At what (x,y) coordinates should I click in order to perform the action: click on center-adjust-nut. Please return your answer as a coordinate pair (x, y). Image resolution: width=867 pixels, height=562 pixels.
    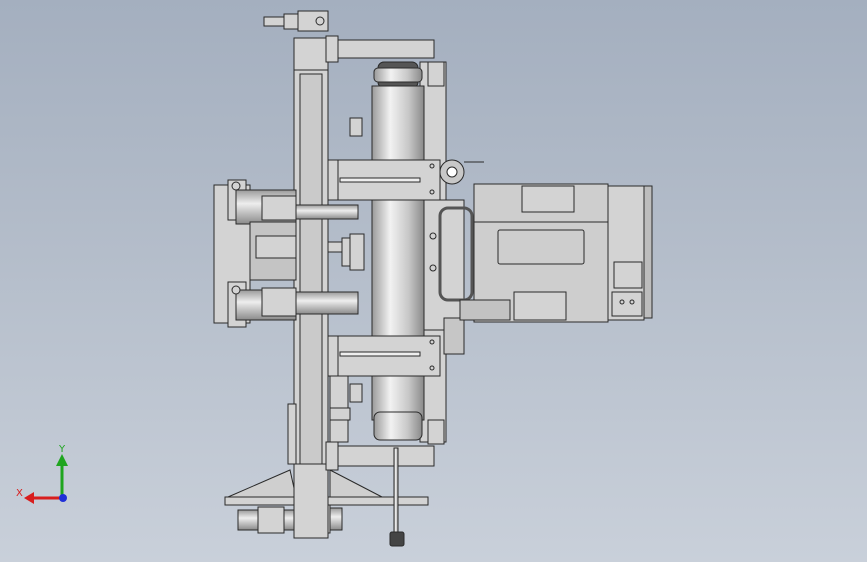
    Looking at the image, I should click on (346, 252).